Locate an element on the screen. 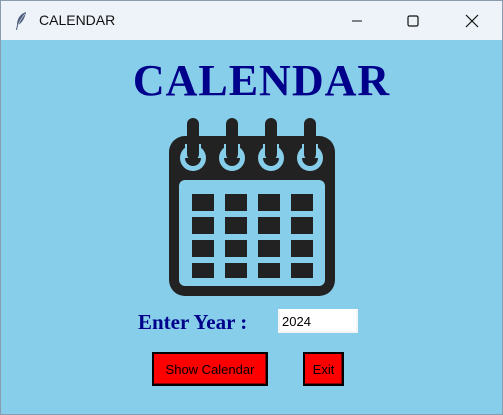 The height and width of the screenshot is (415, 503). minimize-button is located at coordinates (357, 20).